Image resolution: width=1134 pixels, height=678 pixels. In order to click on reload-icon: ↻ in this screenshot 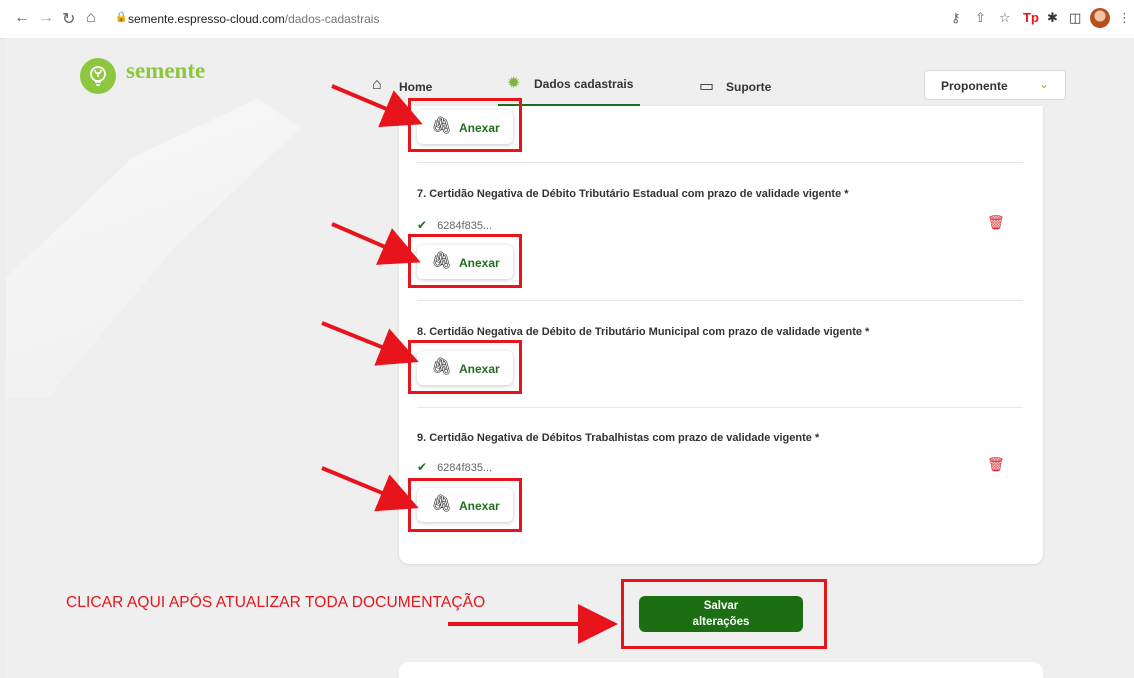, I will do `click(68, 19)`.